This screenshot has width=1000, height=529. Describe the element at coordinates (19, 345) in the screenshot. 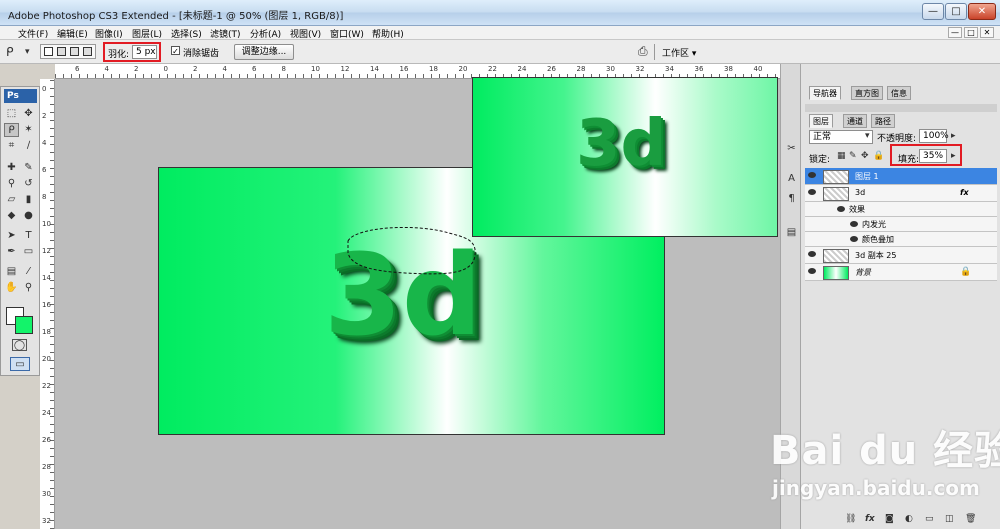

I see `quick-mask-icon: ◯` at that location.